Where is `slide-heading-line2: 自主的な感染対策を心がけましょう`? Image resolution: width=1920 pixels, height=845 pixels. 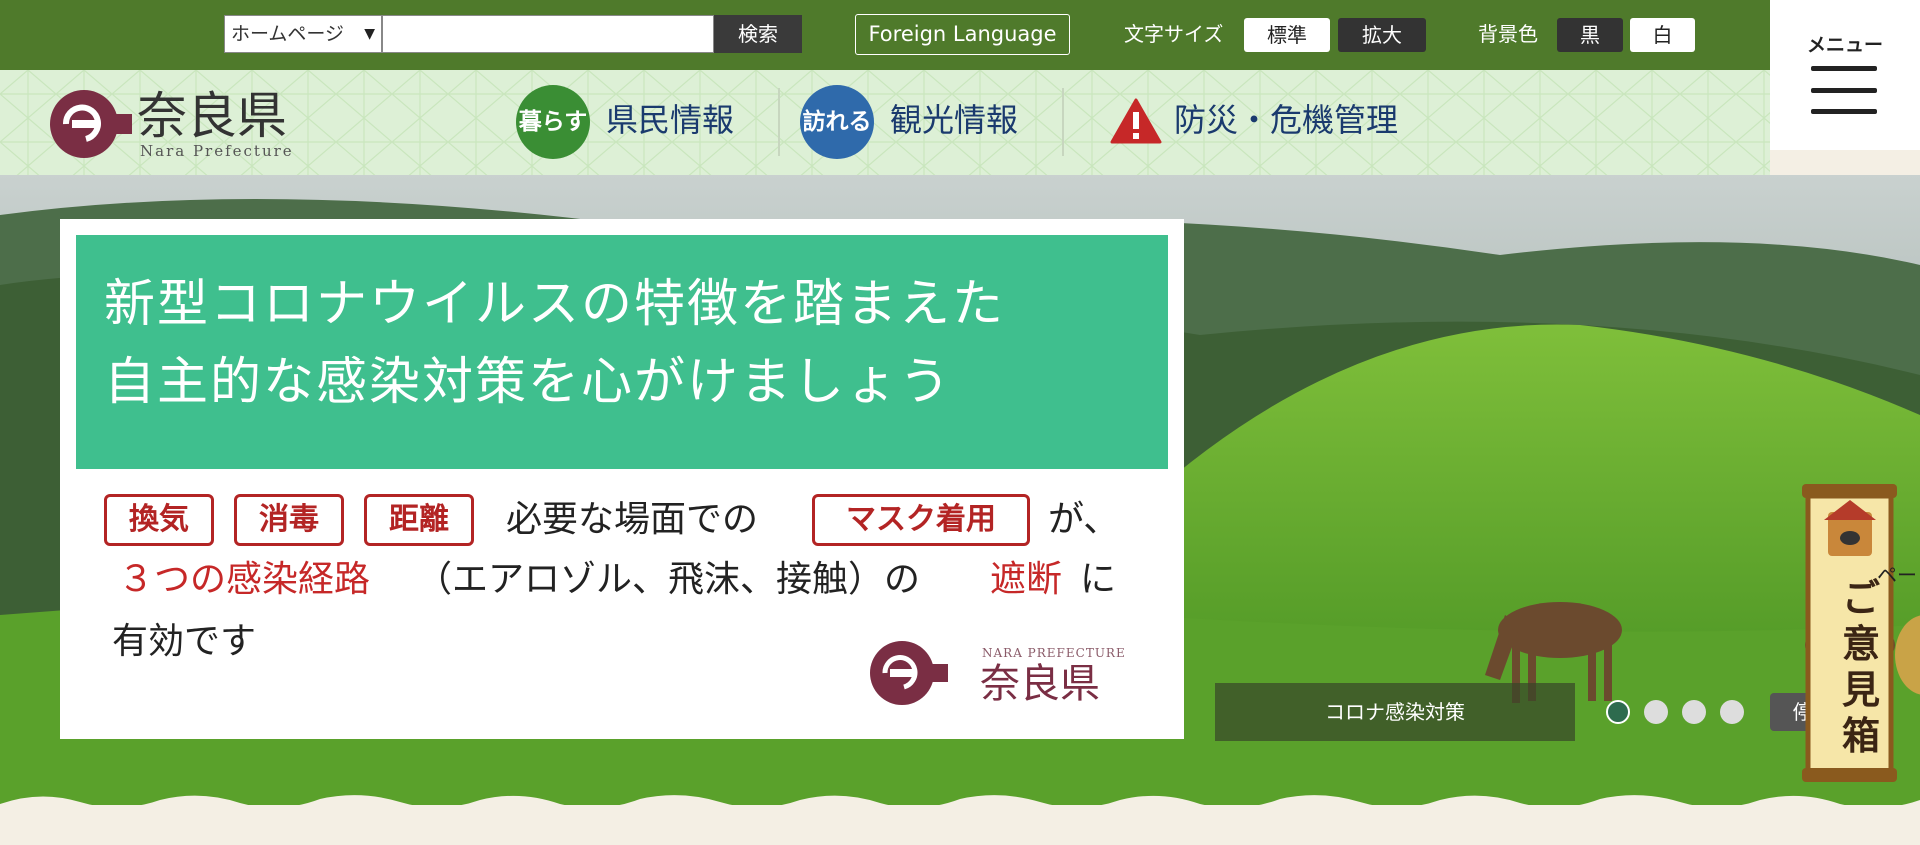 slide-heading-line2: 自主的な感染対策を心がけましょう is located at coordinates (528, 382).